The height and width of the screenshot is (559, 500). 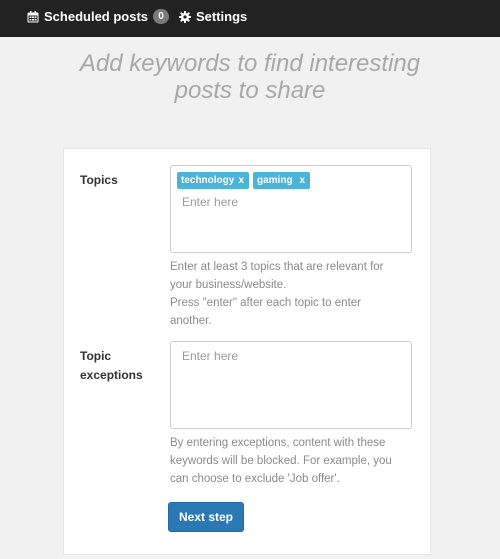 I want to click on next-step-button: Next step, so click(x=206, y=517).